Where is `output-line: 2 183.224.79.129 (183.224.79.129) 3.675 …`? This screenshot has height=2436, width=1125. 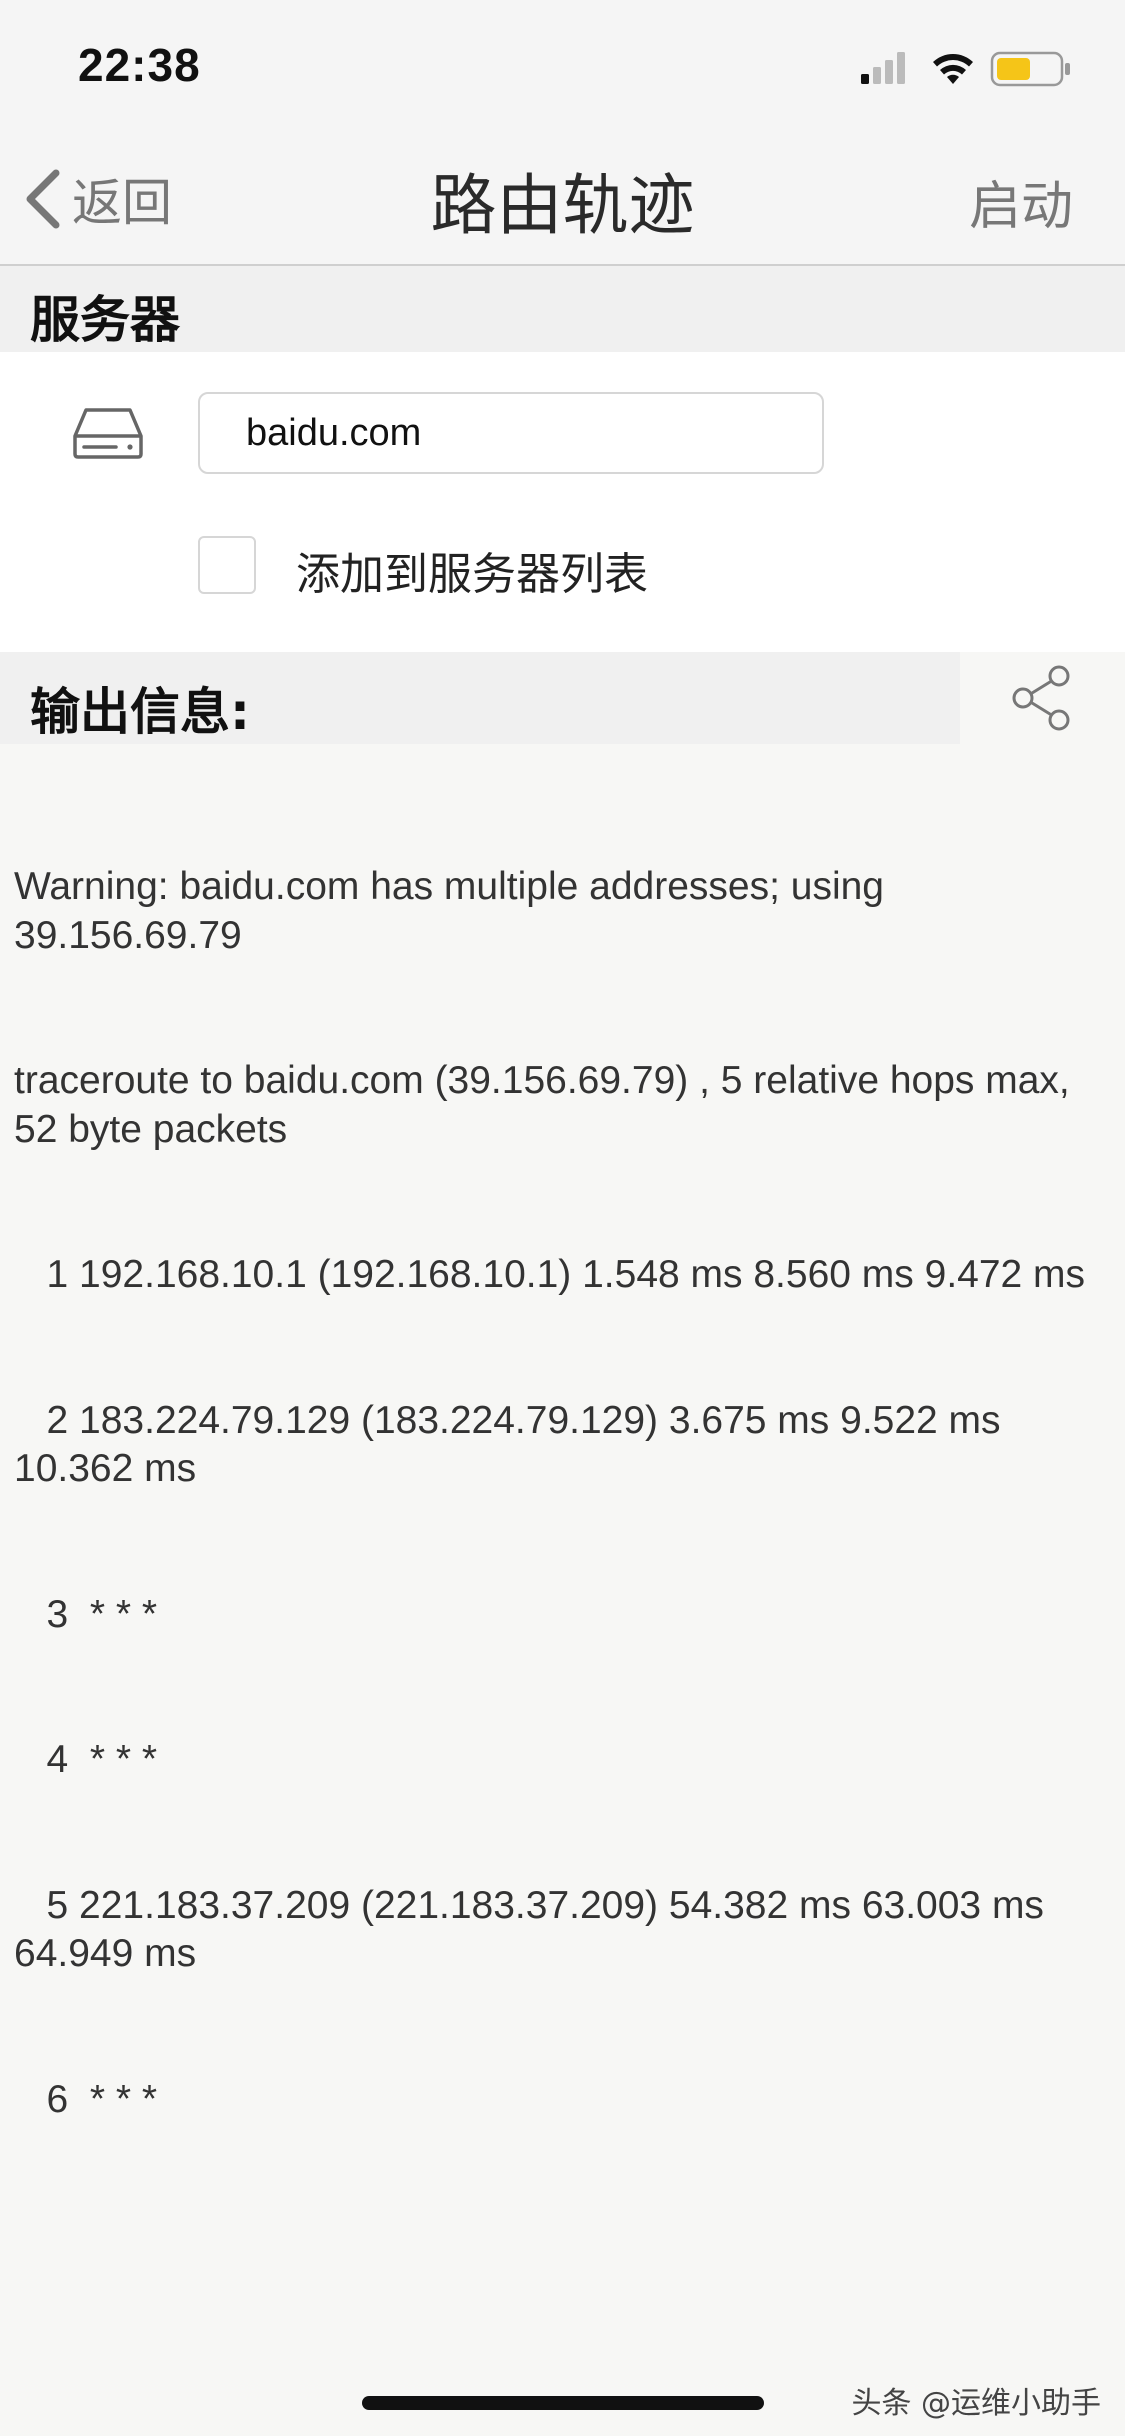 output-line: 2 183.224.79.129 (183.224.79.129) 3.675 … is located at coordinates (513, 1444).